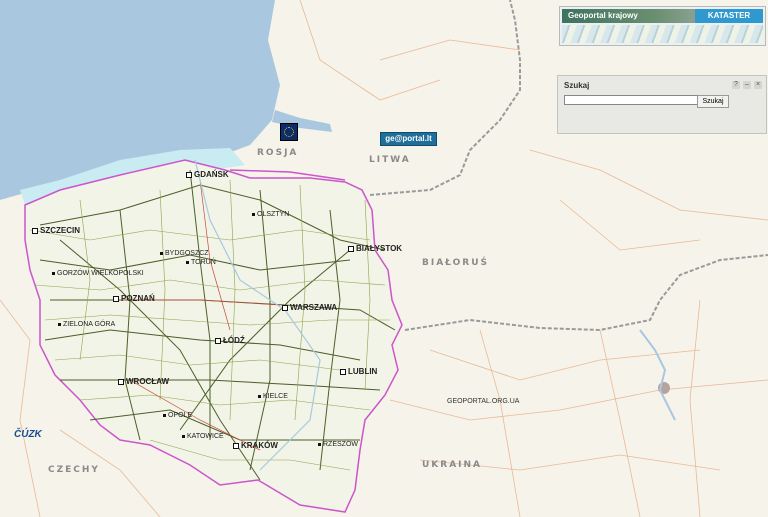 The image size is (768, 517). I want to click on city-warszawa: WARSZAWA, so click(309, 307).